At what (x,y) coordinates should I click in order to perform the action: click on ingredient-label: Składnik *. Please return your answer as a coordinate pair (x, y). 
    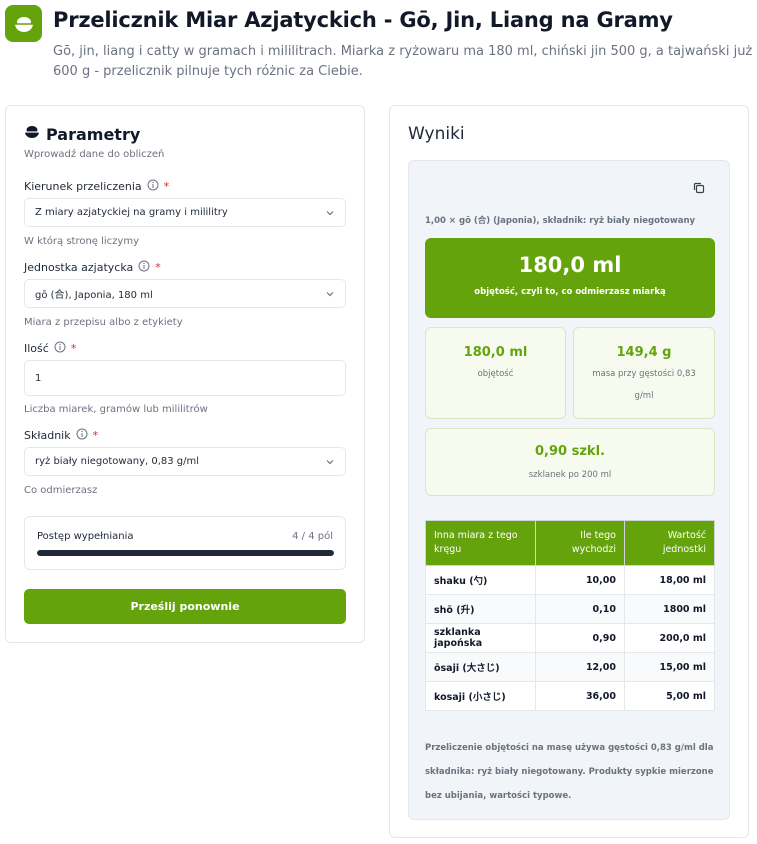
    Looking at the image, I should click on (61, 435).